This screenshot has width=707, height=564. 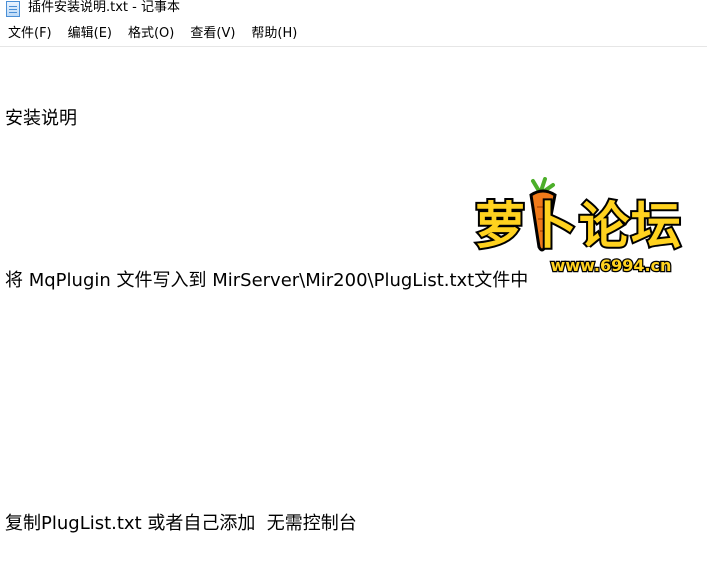 What do you see at coordinates (353, 34) in the screenshot?
I see `menu-bar: 文件(F) 编辑(E) 格式(O) 查看(V) 帮助(H)` at bounding box center [353, 34].